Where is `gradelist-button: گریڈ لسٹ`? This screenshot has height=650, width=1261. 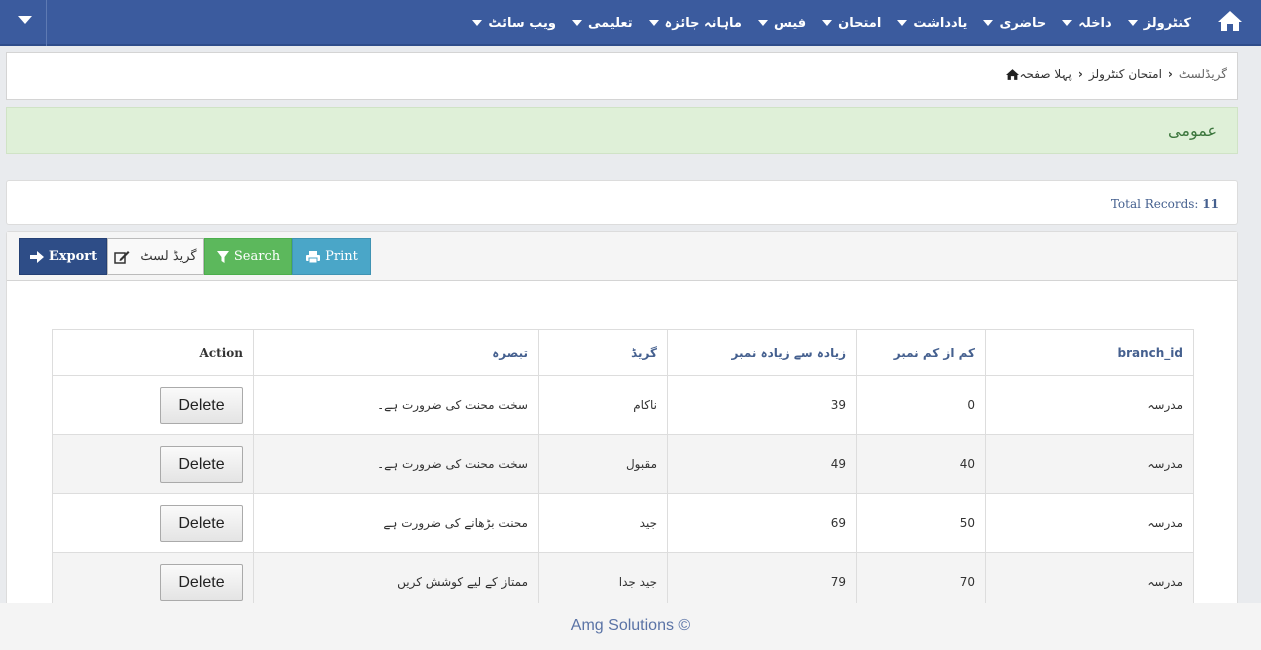
gradelist-button: گریڈ لسٹ is located at coordinates (155, 256).